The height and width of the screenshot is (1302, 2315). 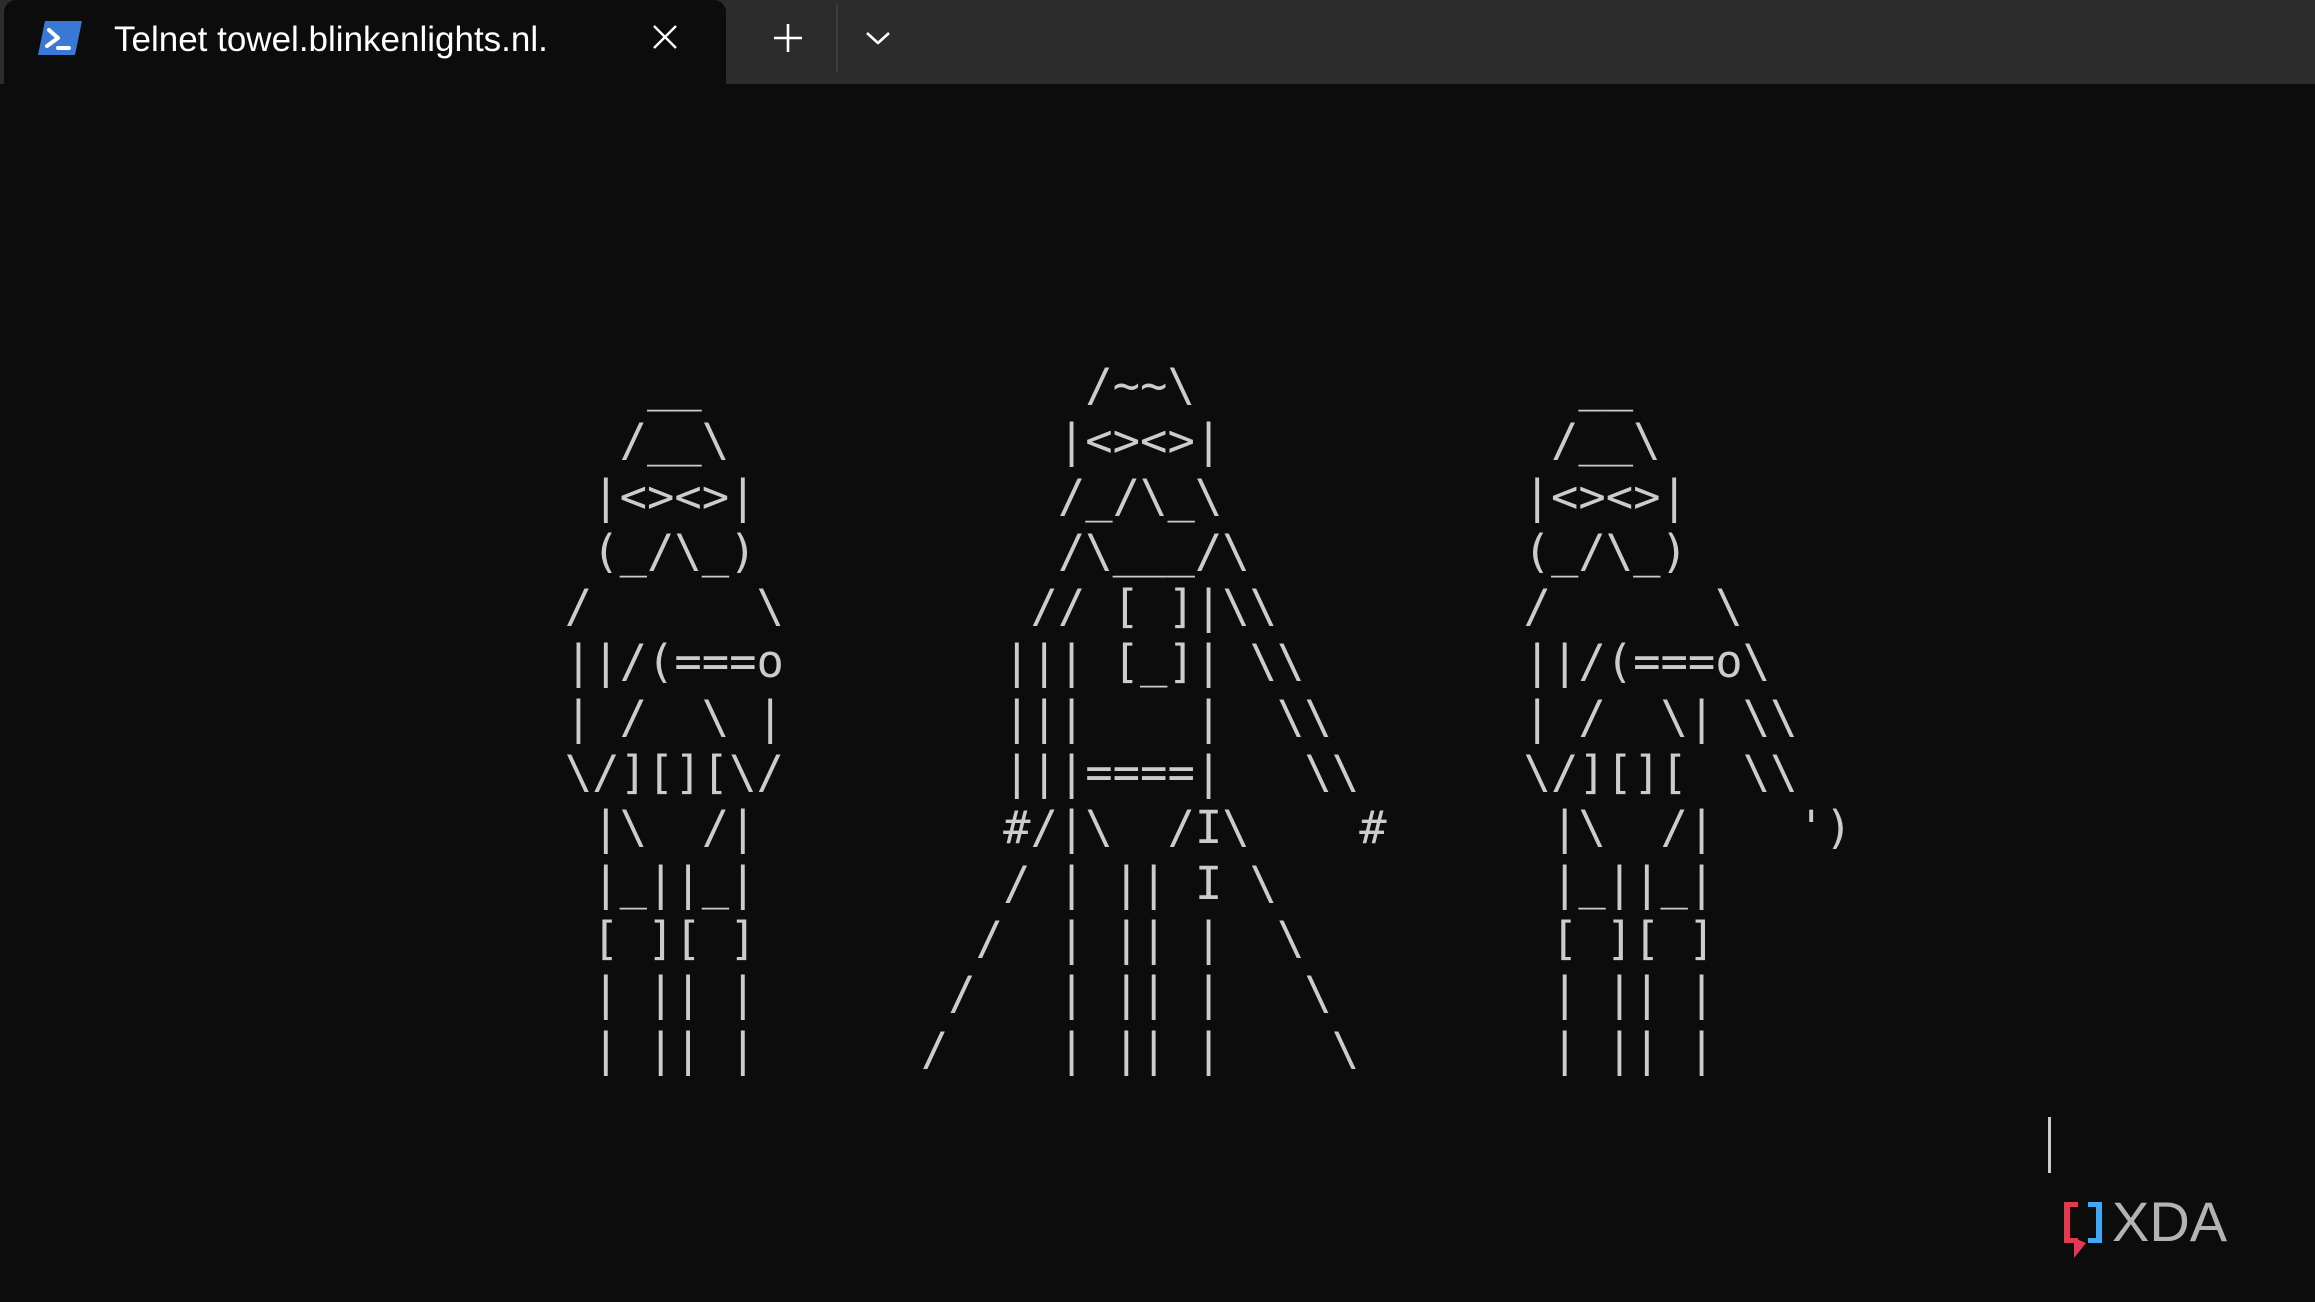 What do you see at coordinates (665, 37) in the screenshot?
I see `close-icon` at bounding box center [665, 37].